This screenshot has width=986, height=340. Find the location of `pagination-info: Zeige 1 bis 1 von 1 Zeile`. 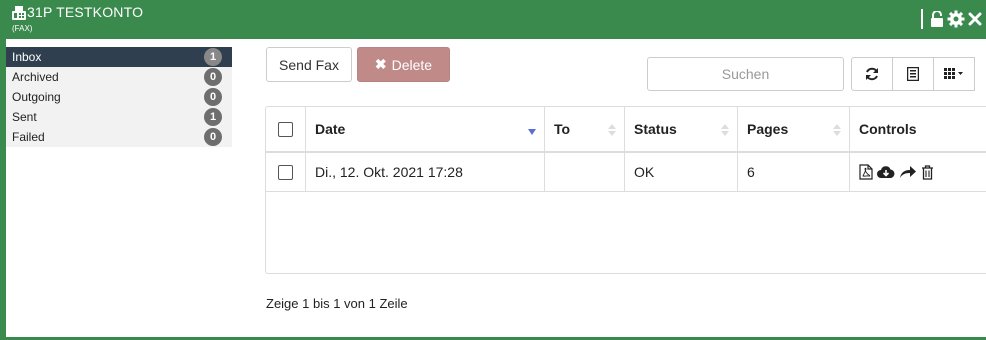

pagination-info: Zeige 1 bis 1 von 1 Zeile is located at coordinates (337, 303).